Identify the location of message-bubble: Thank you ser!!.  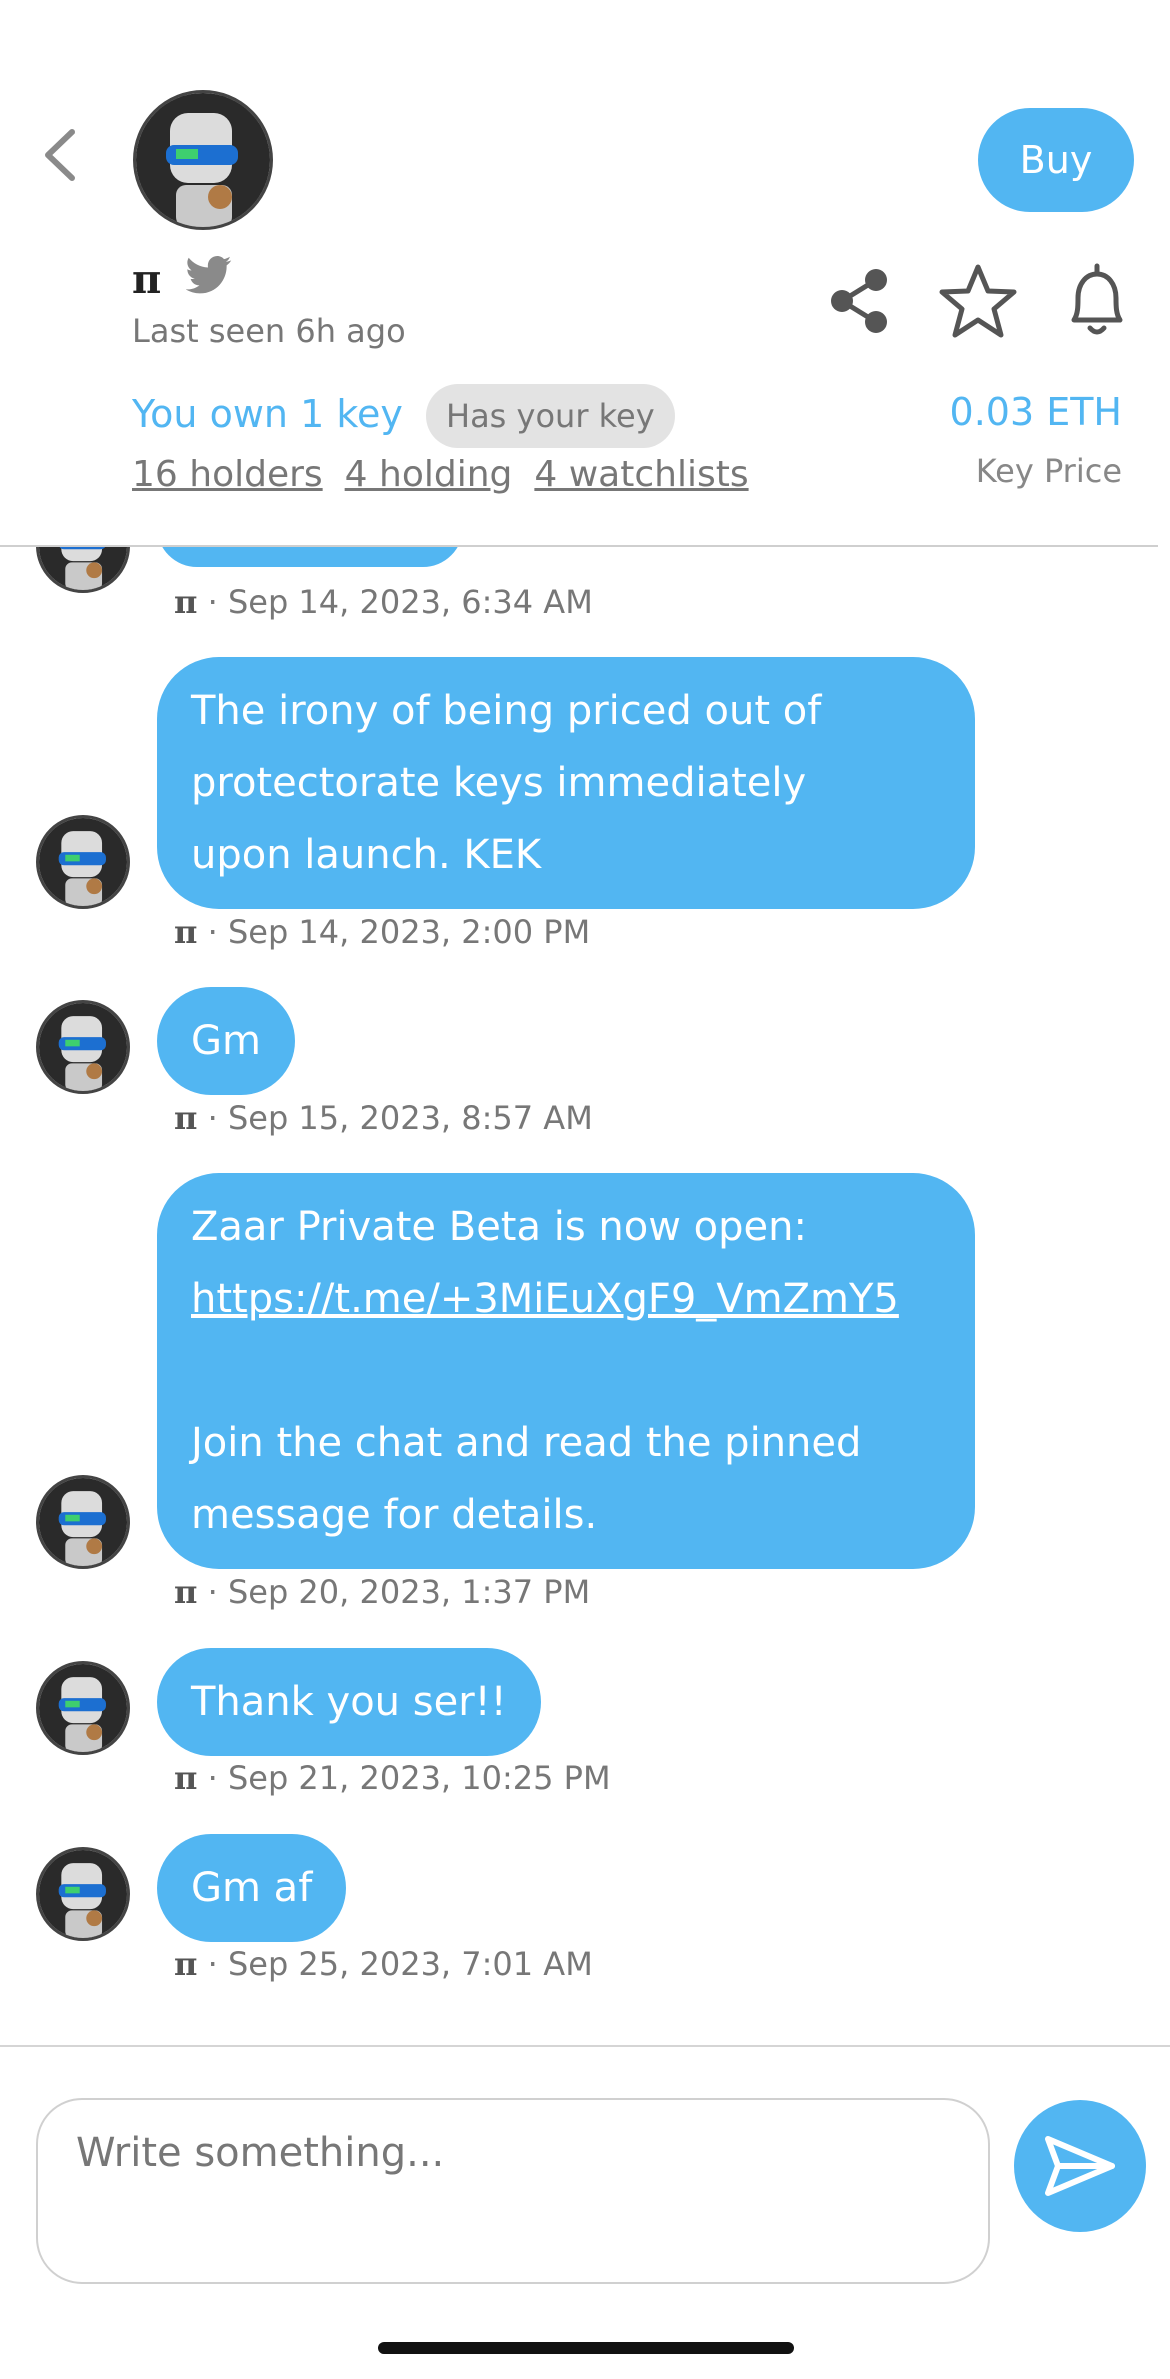
(349, 1702).